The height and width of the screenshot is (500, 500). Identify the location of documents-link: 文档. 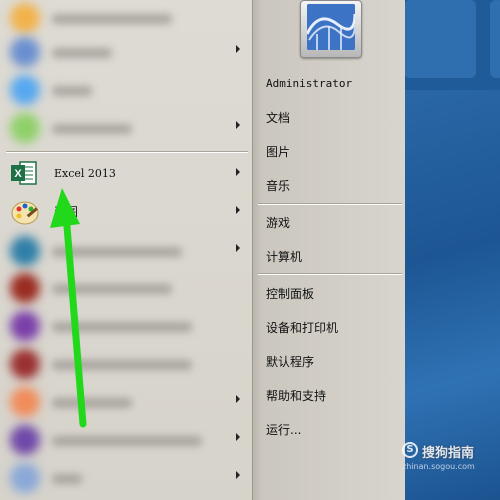
(278, 117).